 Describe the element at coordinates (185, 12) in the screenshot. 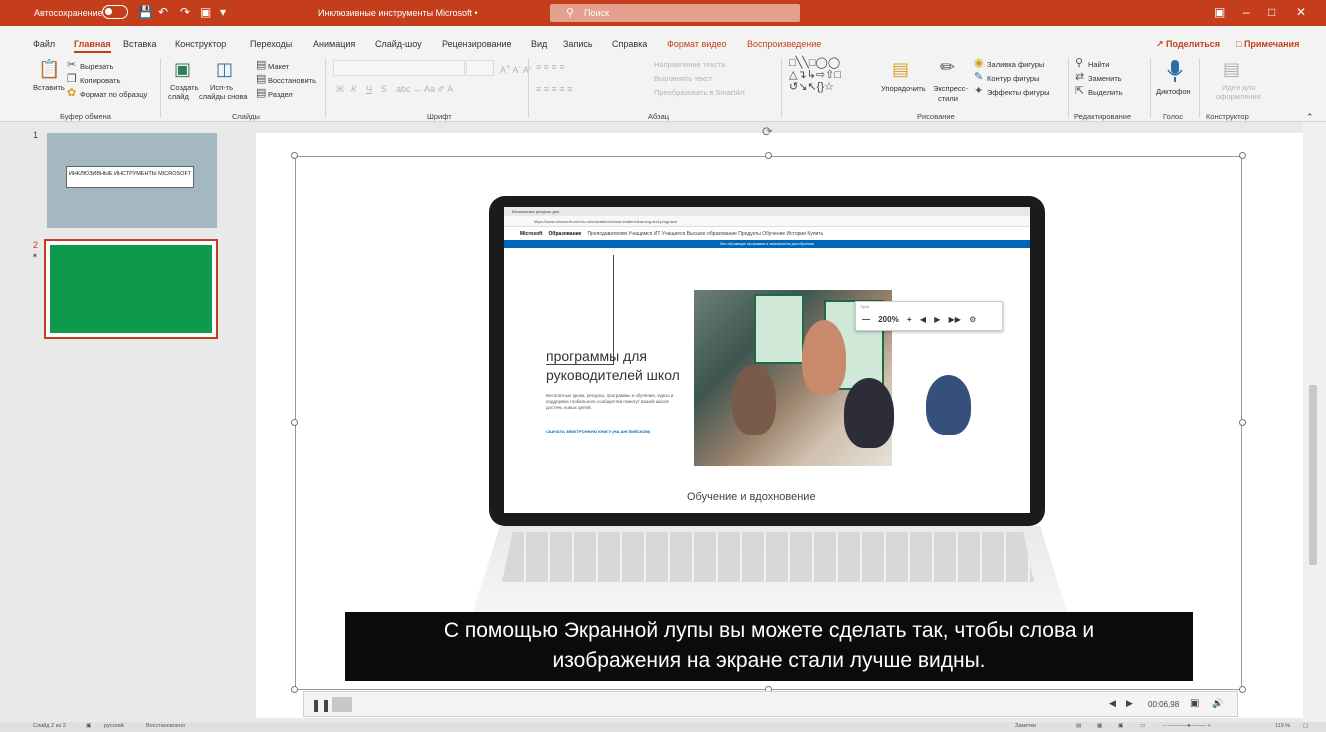

I see `redo-icon: ↷` at that location.